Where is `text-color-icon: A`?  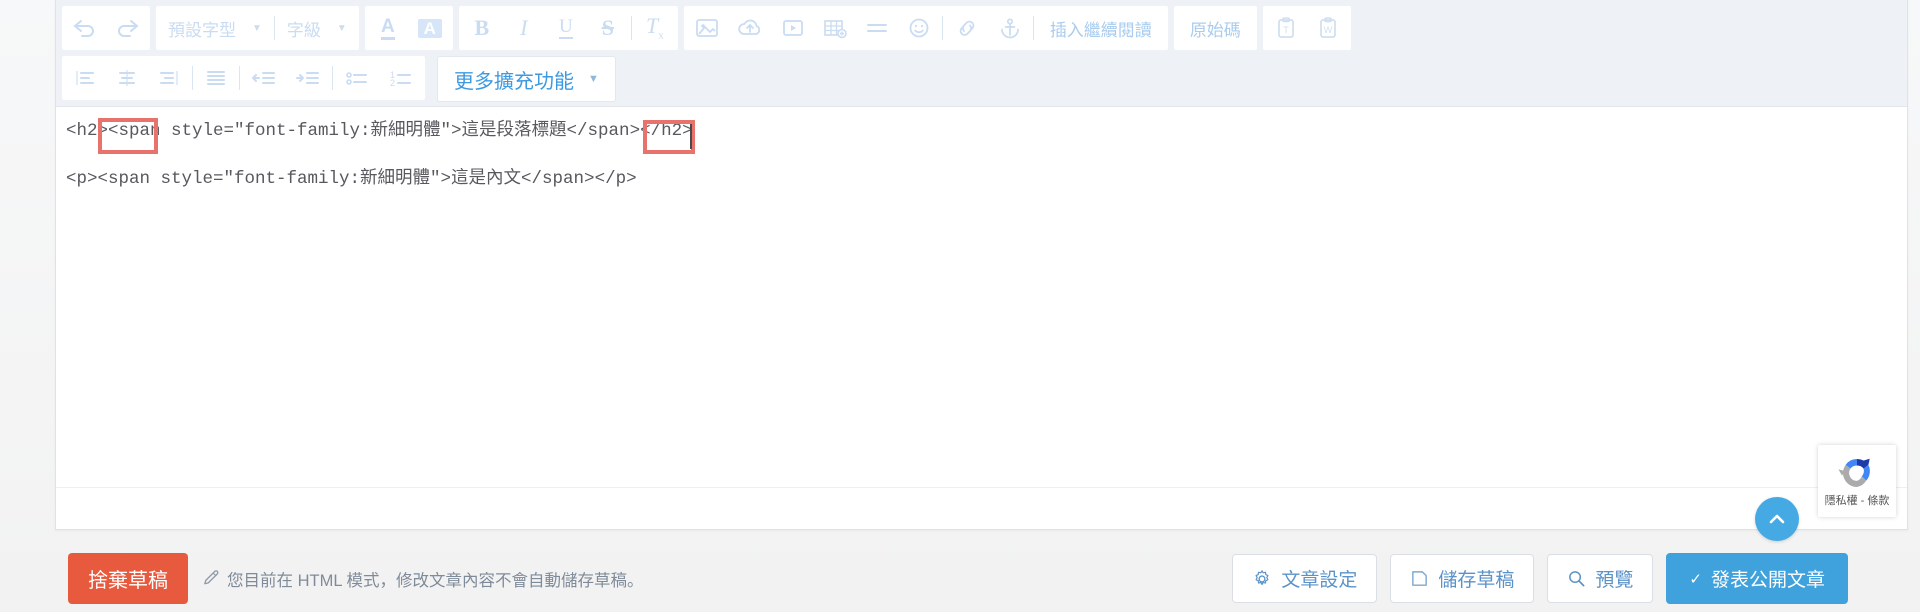
text-color-icon: A is located at coordinates (388, 28).